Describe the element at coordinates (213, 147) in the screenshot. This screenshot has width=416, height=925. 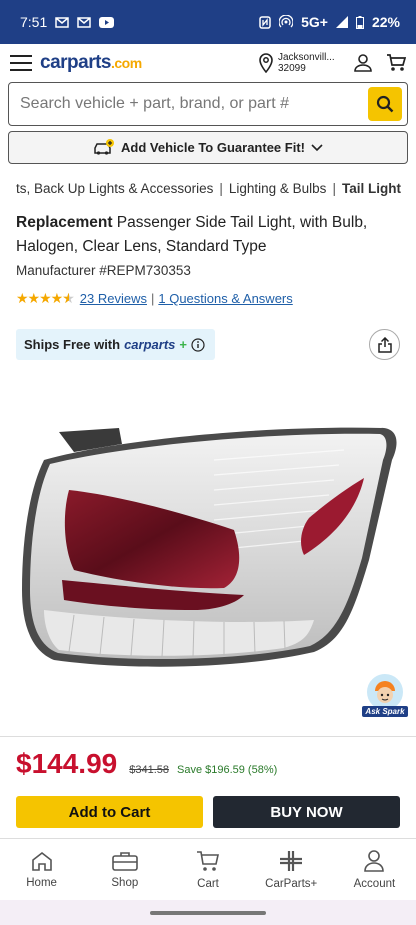
I see `add-vehicle-label: Add Vehicle To Guarantee Fit!` at that location.